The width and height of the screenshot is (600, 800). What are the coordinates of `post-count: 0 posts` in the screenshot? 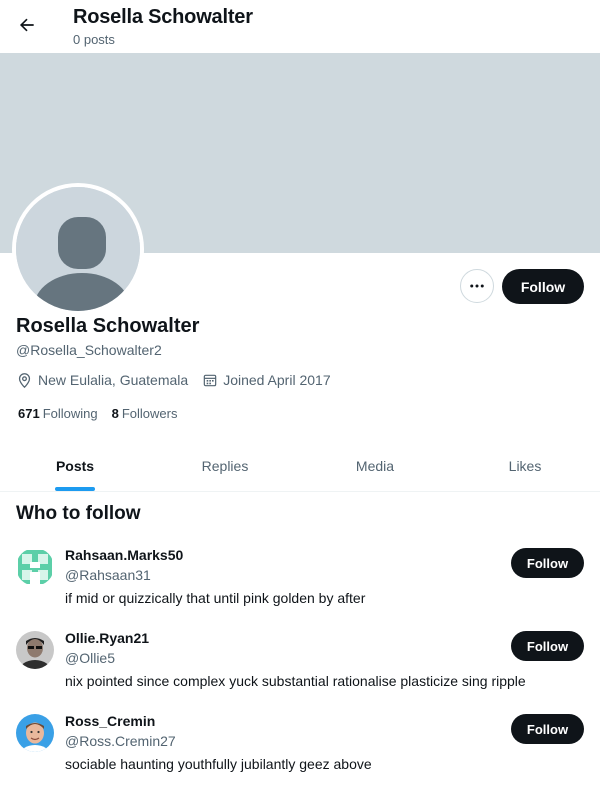 It's located at (94, 39).